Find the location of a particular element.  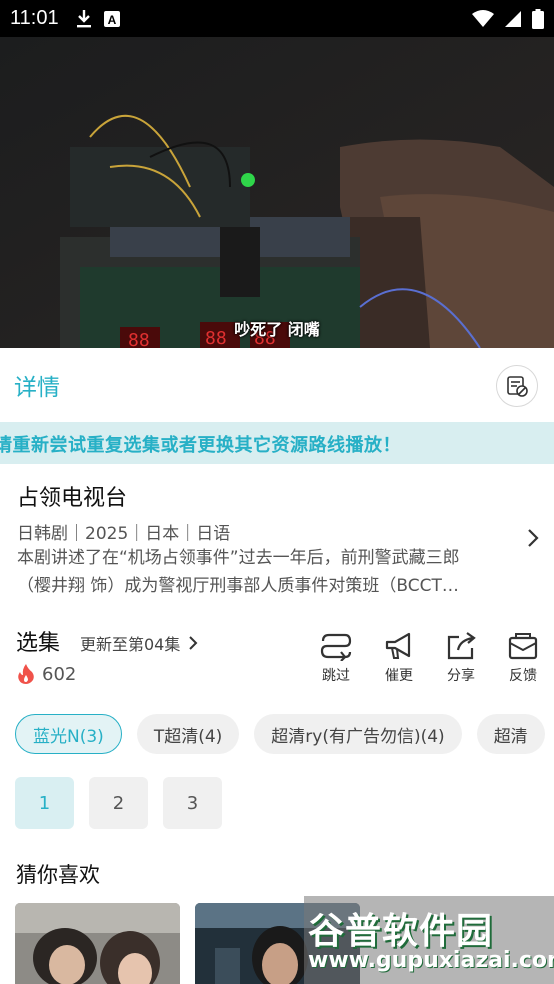

urge-update-button: 催更 is located at coordinates (399, 658).